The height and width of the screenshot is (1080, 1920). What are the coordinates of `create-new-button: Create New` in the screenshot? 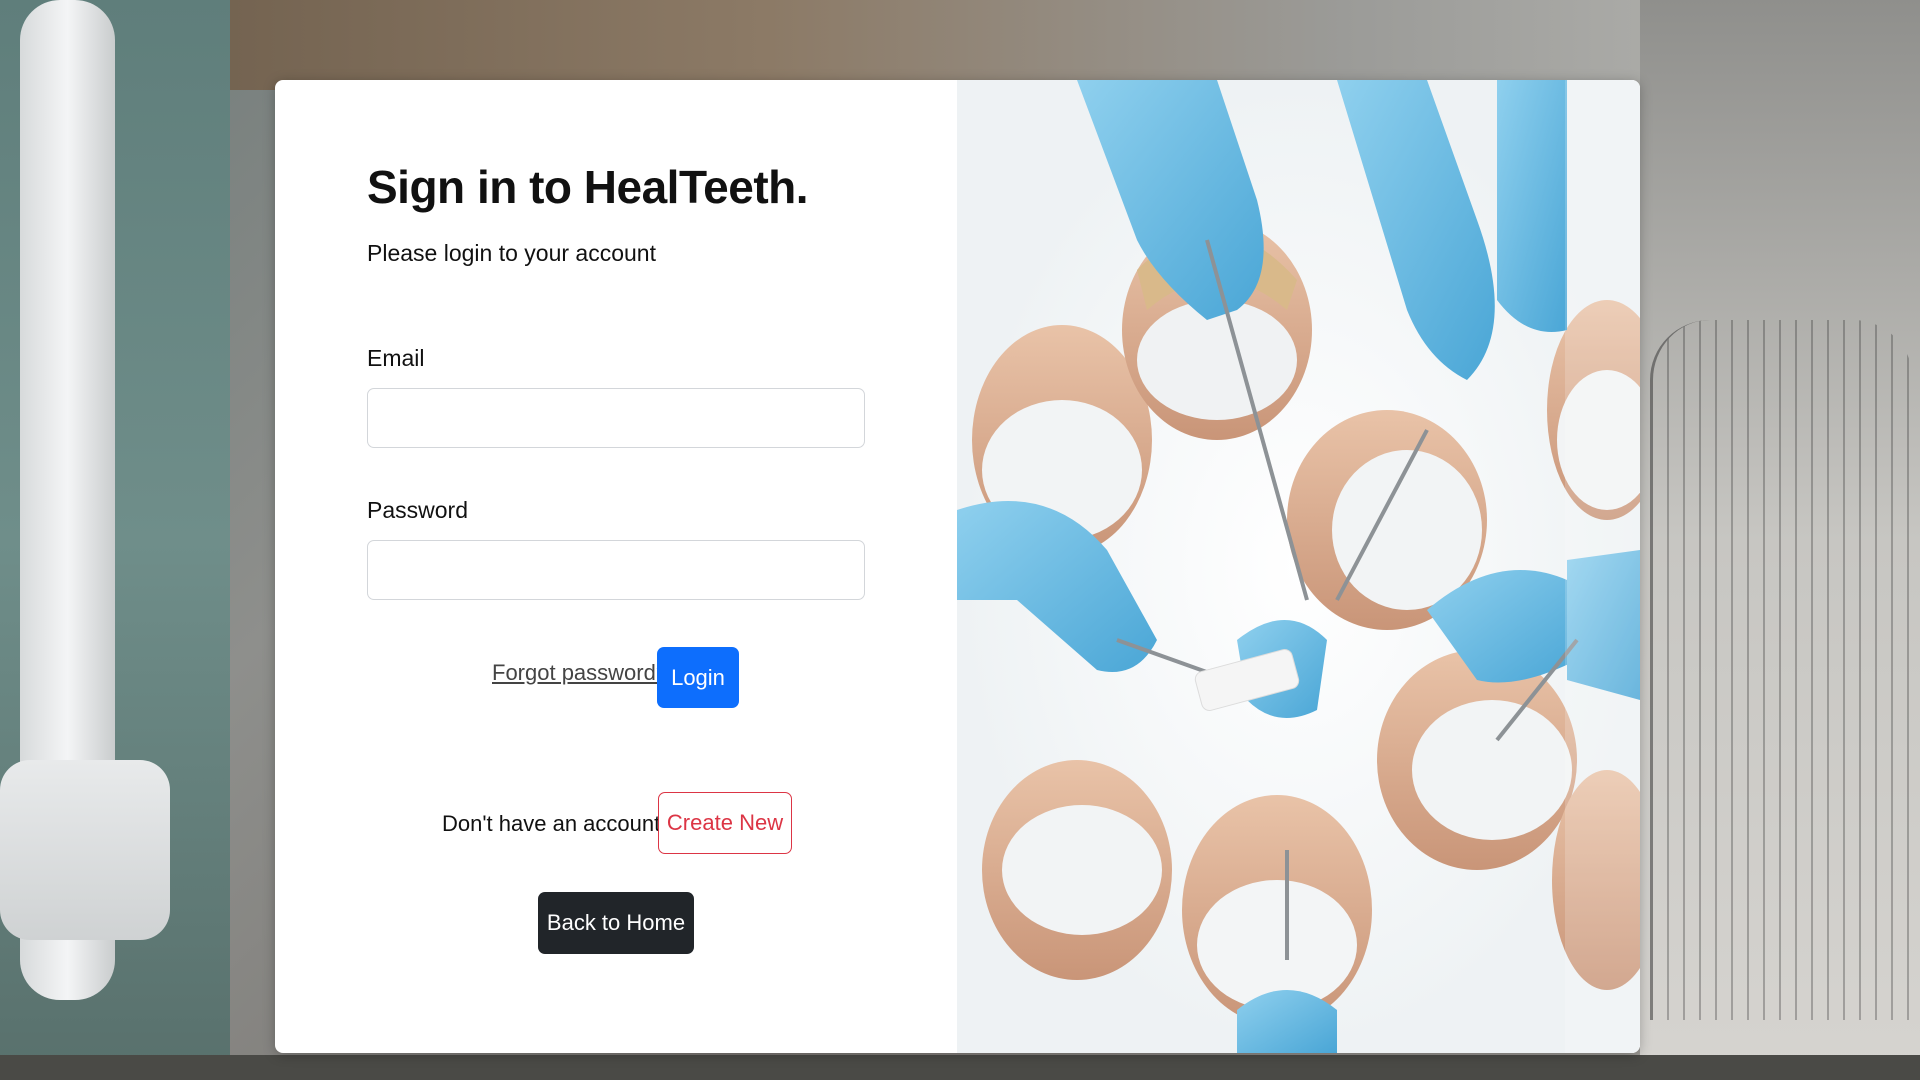 It's located at (725, 823).